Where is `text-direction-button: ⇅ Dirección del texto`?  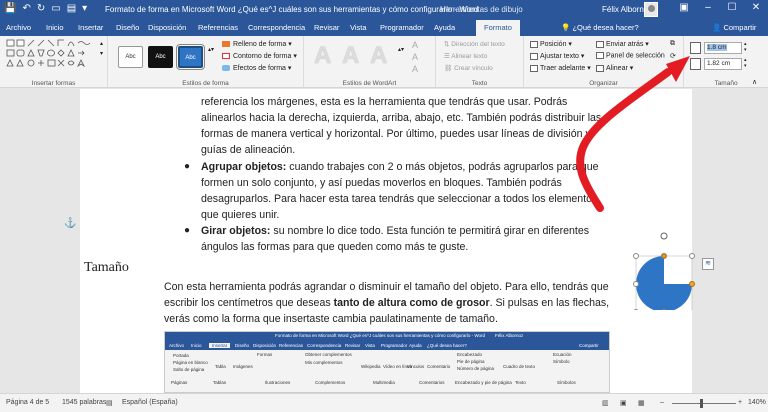 text-direction-button: ⇅ Dirección del texto is located at coordinates (474, 44).